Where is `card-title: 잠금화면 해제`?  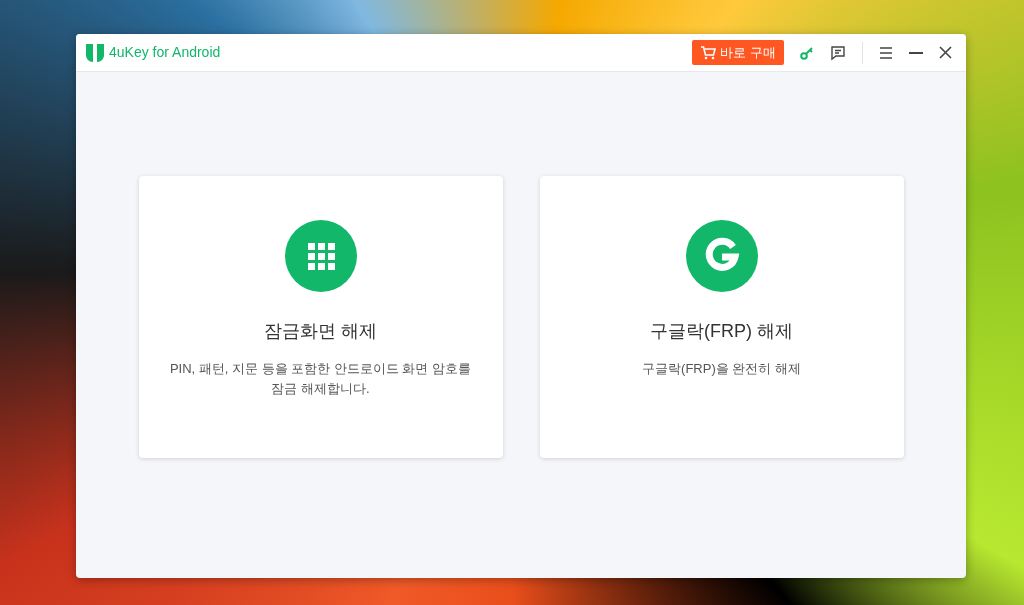 card-title: 잠금화면 해제 is located at coordinates (320, 331).